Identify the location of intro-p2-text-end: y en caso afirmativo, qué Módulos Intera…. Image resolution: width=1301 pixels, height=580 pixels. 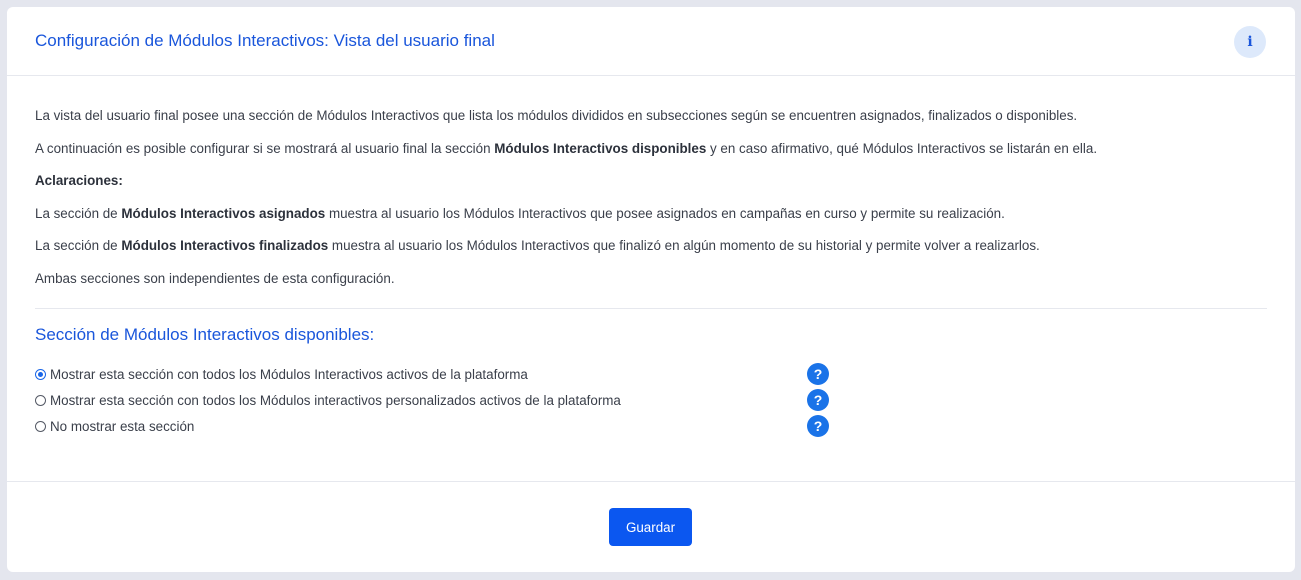
(902, 148).